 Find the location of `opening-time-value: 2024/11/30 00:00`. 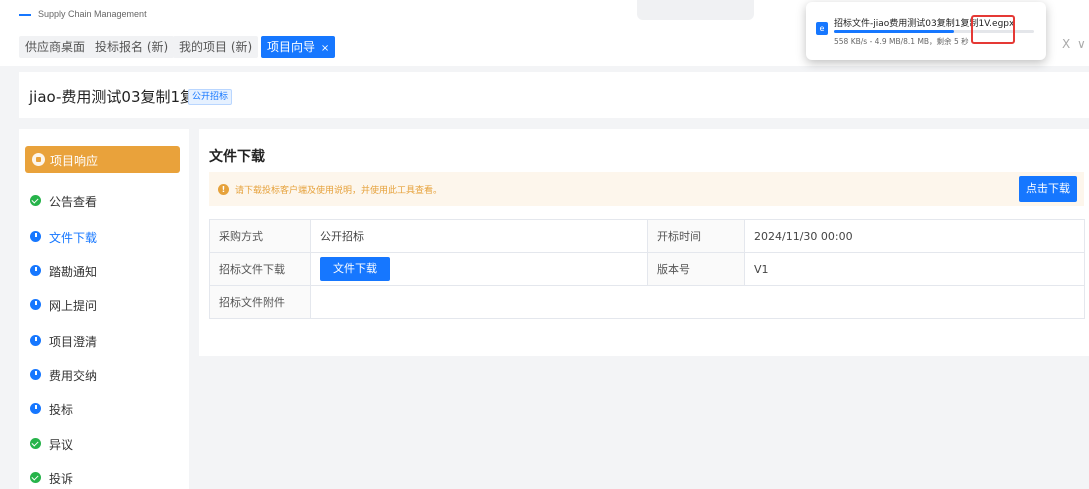

opening-time-value: 2024/11/30 00:00 is located at coordinates (914, 236).